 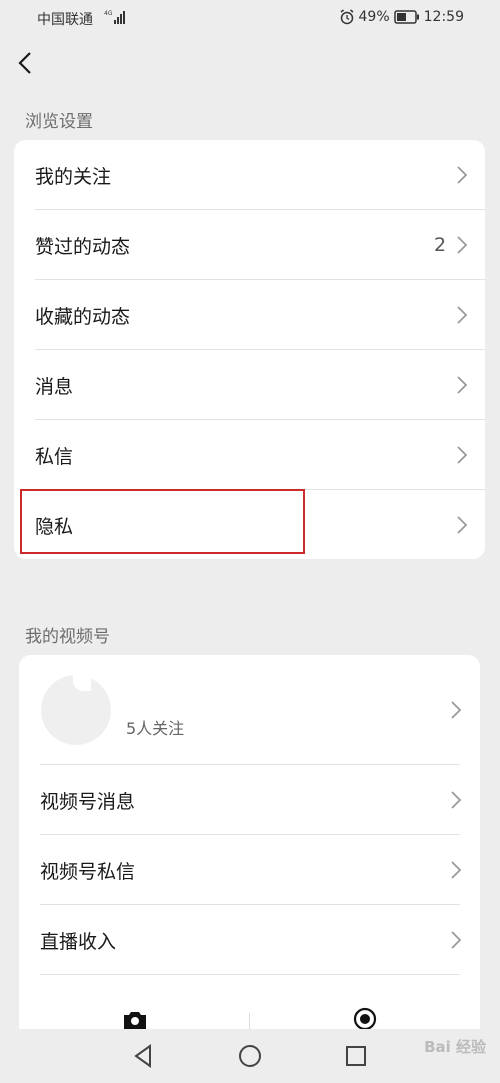 I want to click on row-channel-messages: 视频号消息, so click(x=249, y=800).